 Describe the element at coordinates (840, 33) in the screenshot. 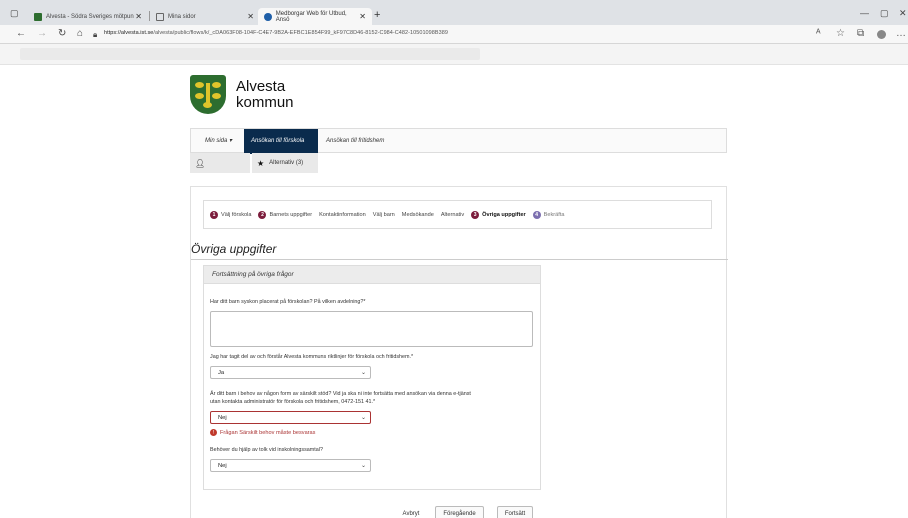

I see `favorite-star-icon: ☆` at that location.